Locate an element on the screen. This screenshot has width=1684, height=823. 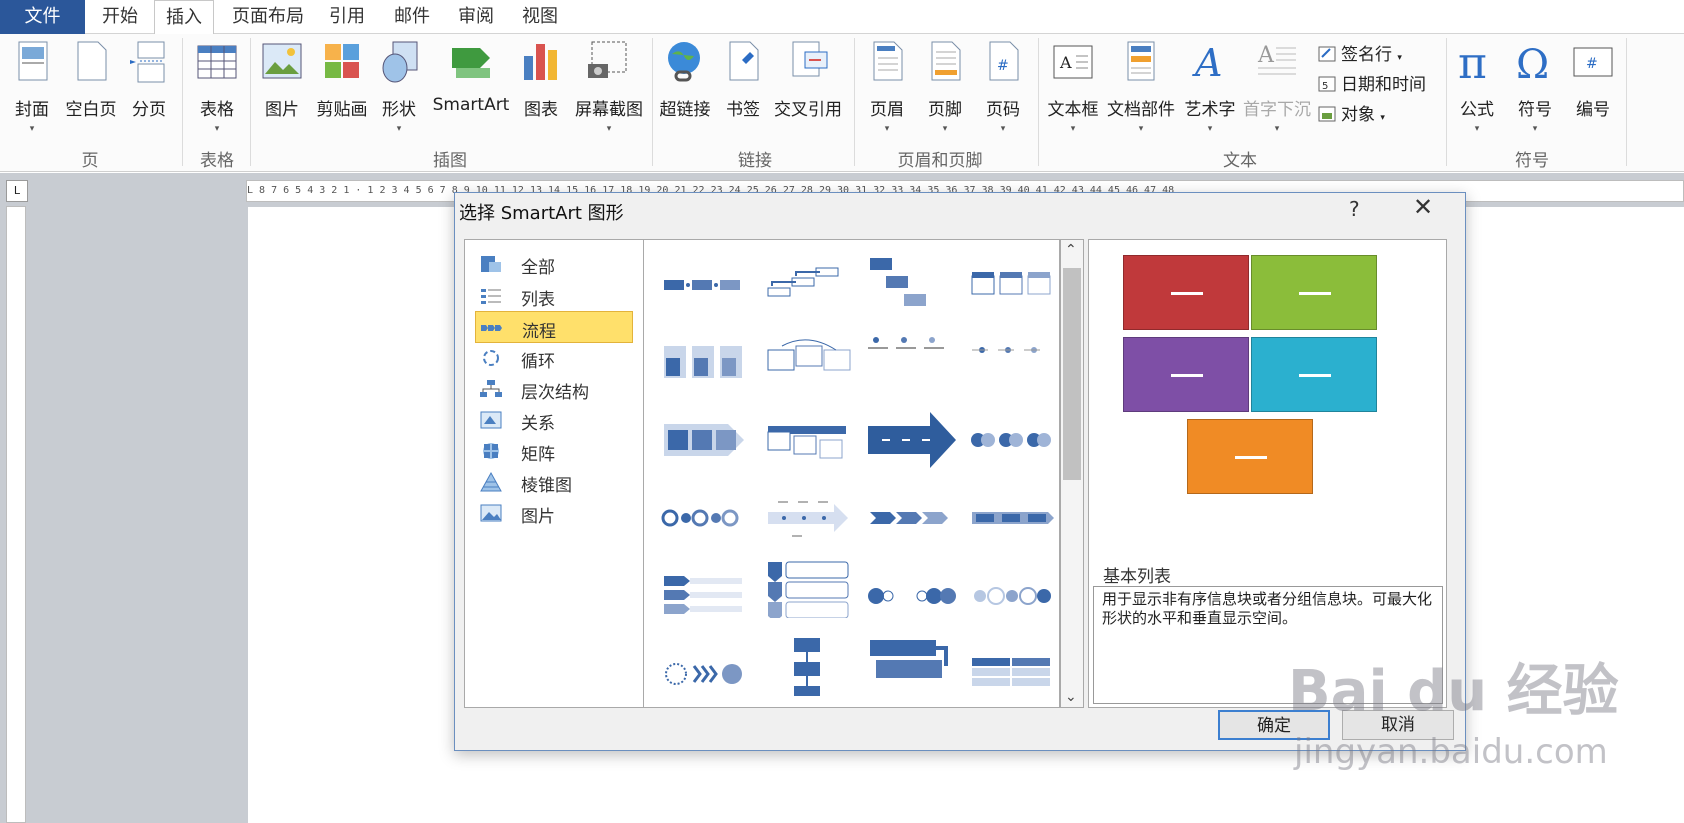
svg-text: 5 is located at coordinates (1325, 86).